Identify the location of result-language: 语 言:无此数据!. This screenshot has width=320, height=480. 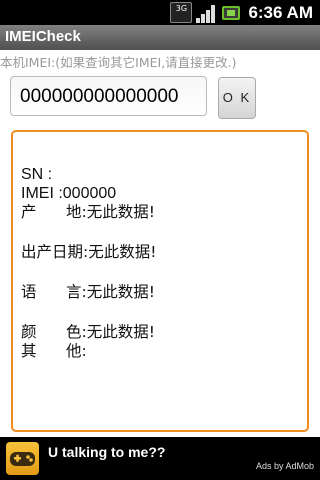
(88, 292).